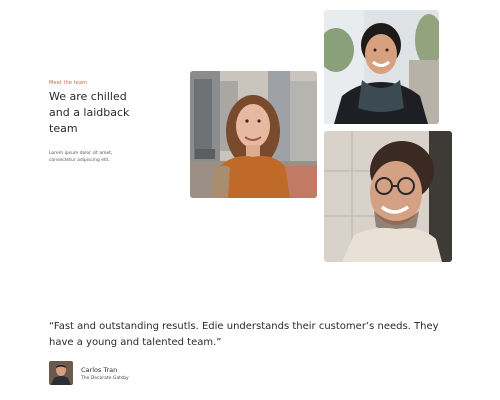 This screenshot has height=400, width=500. What do you see at coordinates (105, 378) in the screenshot?
I see `author-role: The Decorate Gatsby` at bounding box center [105, 378].